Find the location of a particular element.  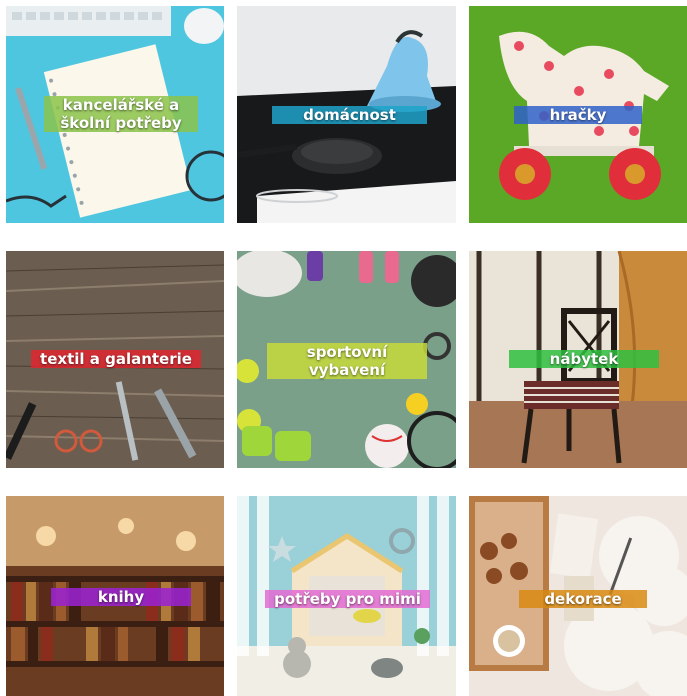

category-label: nábytek is located at coordinates (584, 359).